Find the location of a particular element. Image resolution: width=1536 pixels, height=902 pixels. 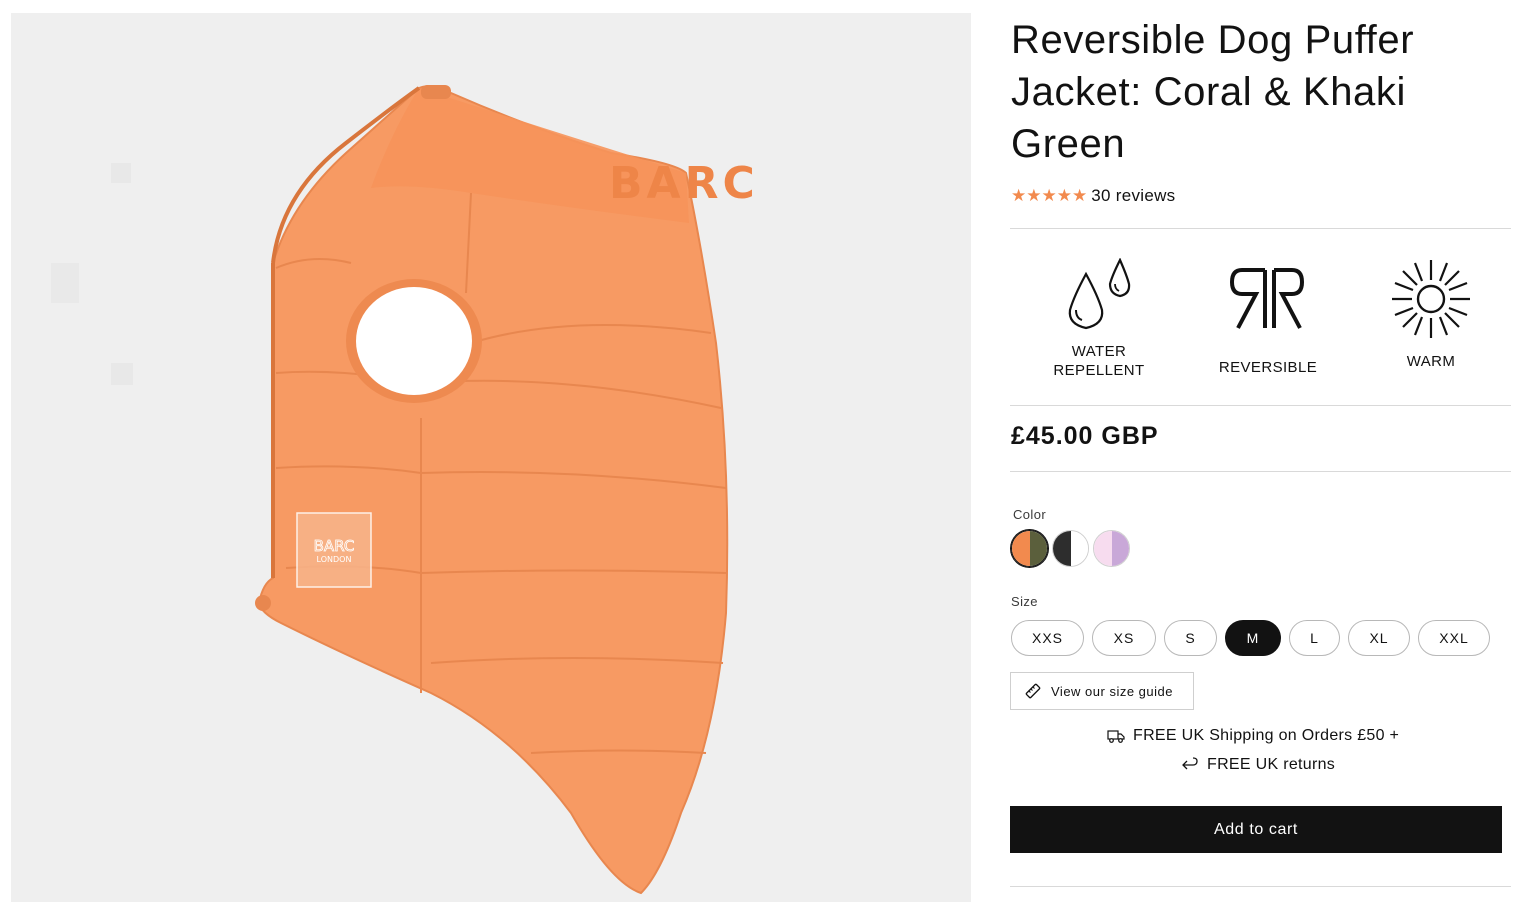

shipping-text: FREE UK Shipping on Orders £50 + is located at coordinates (1266, 735).